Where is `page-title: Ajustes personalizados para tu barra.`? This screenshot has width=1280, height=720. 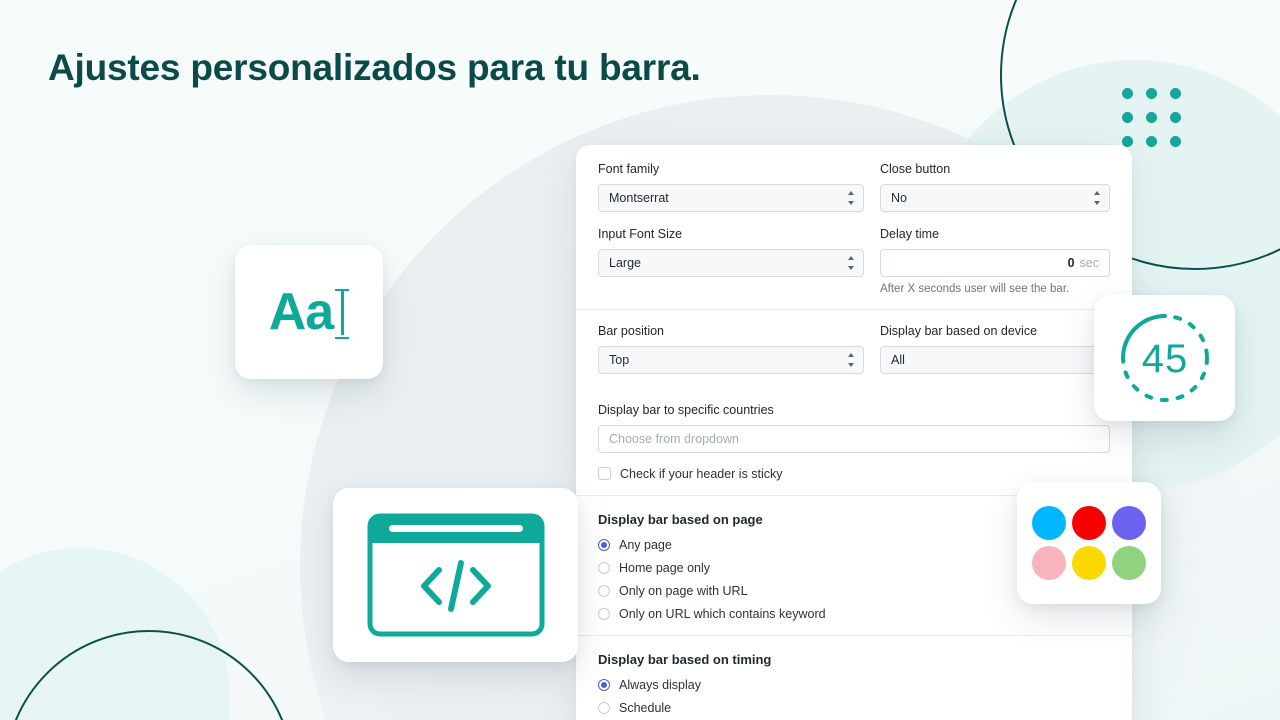
page-title: Ajustes personalizados para tu barra. is located at coordinates (374, 67).